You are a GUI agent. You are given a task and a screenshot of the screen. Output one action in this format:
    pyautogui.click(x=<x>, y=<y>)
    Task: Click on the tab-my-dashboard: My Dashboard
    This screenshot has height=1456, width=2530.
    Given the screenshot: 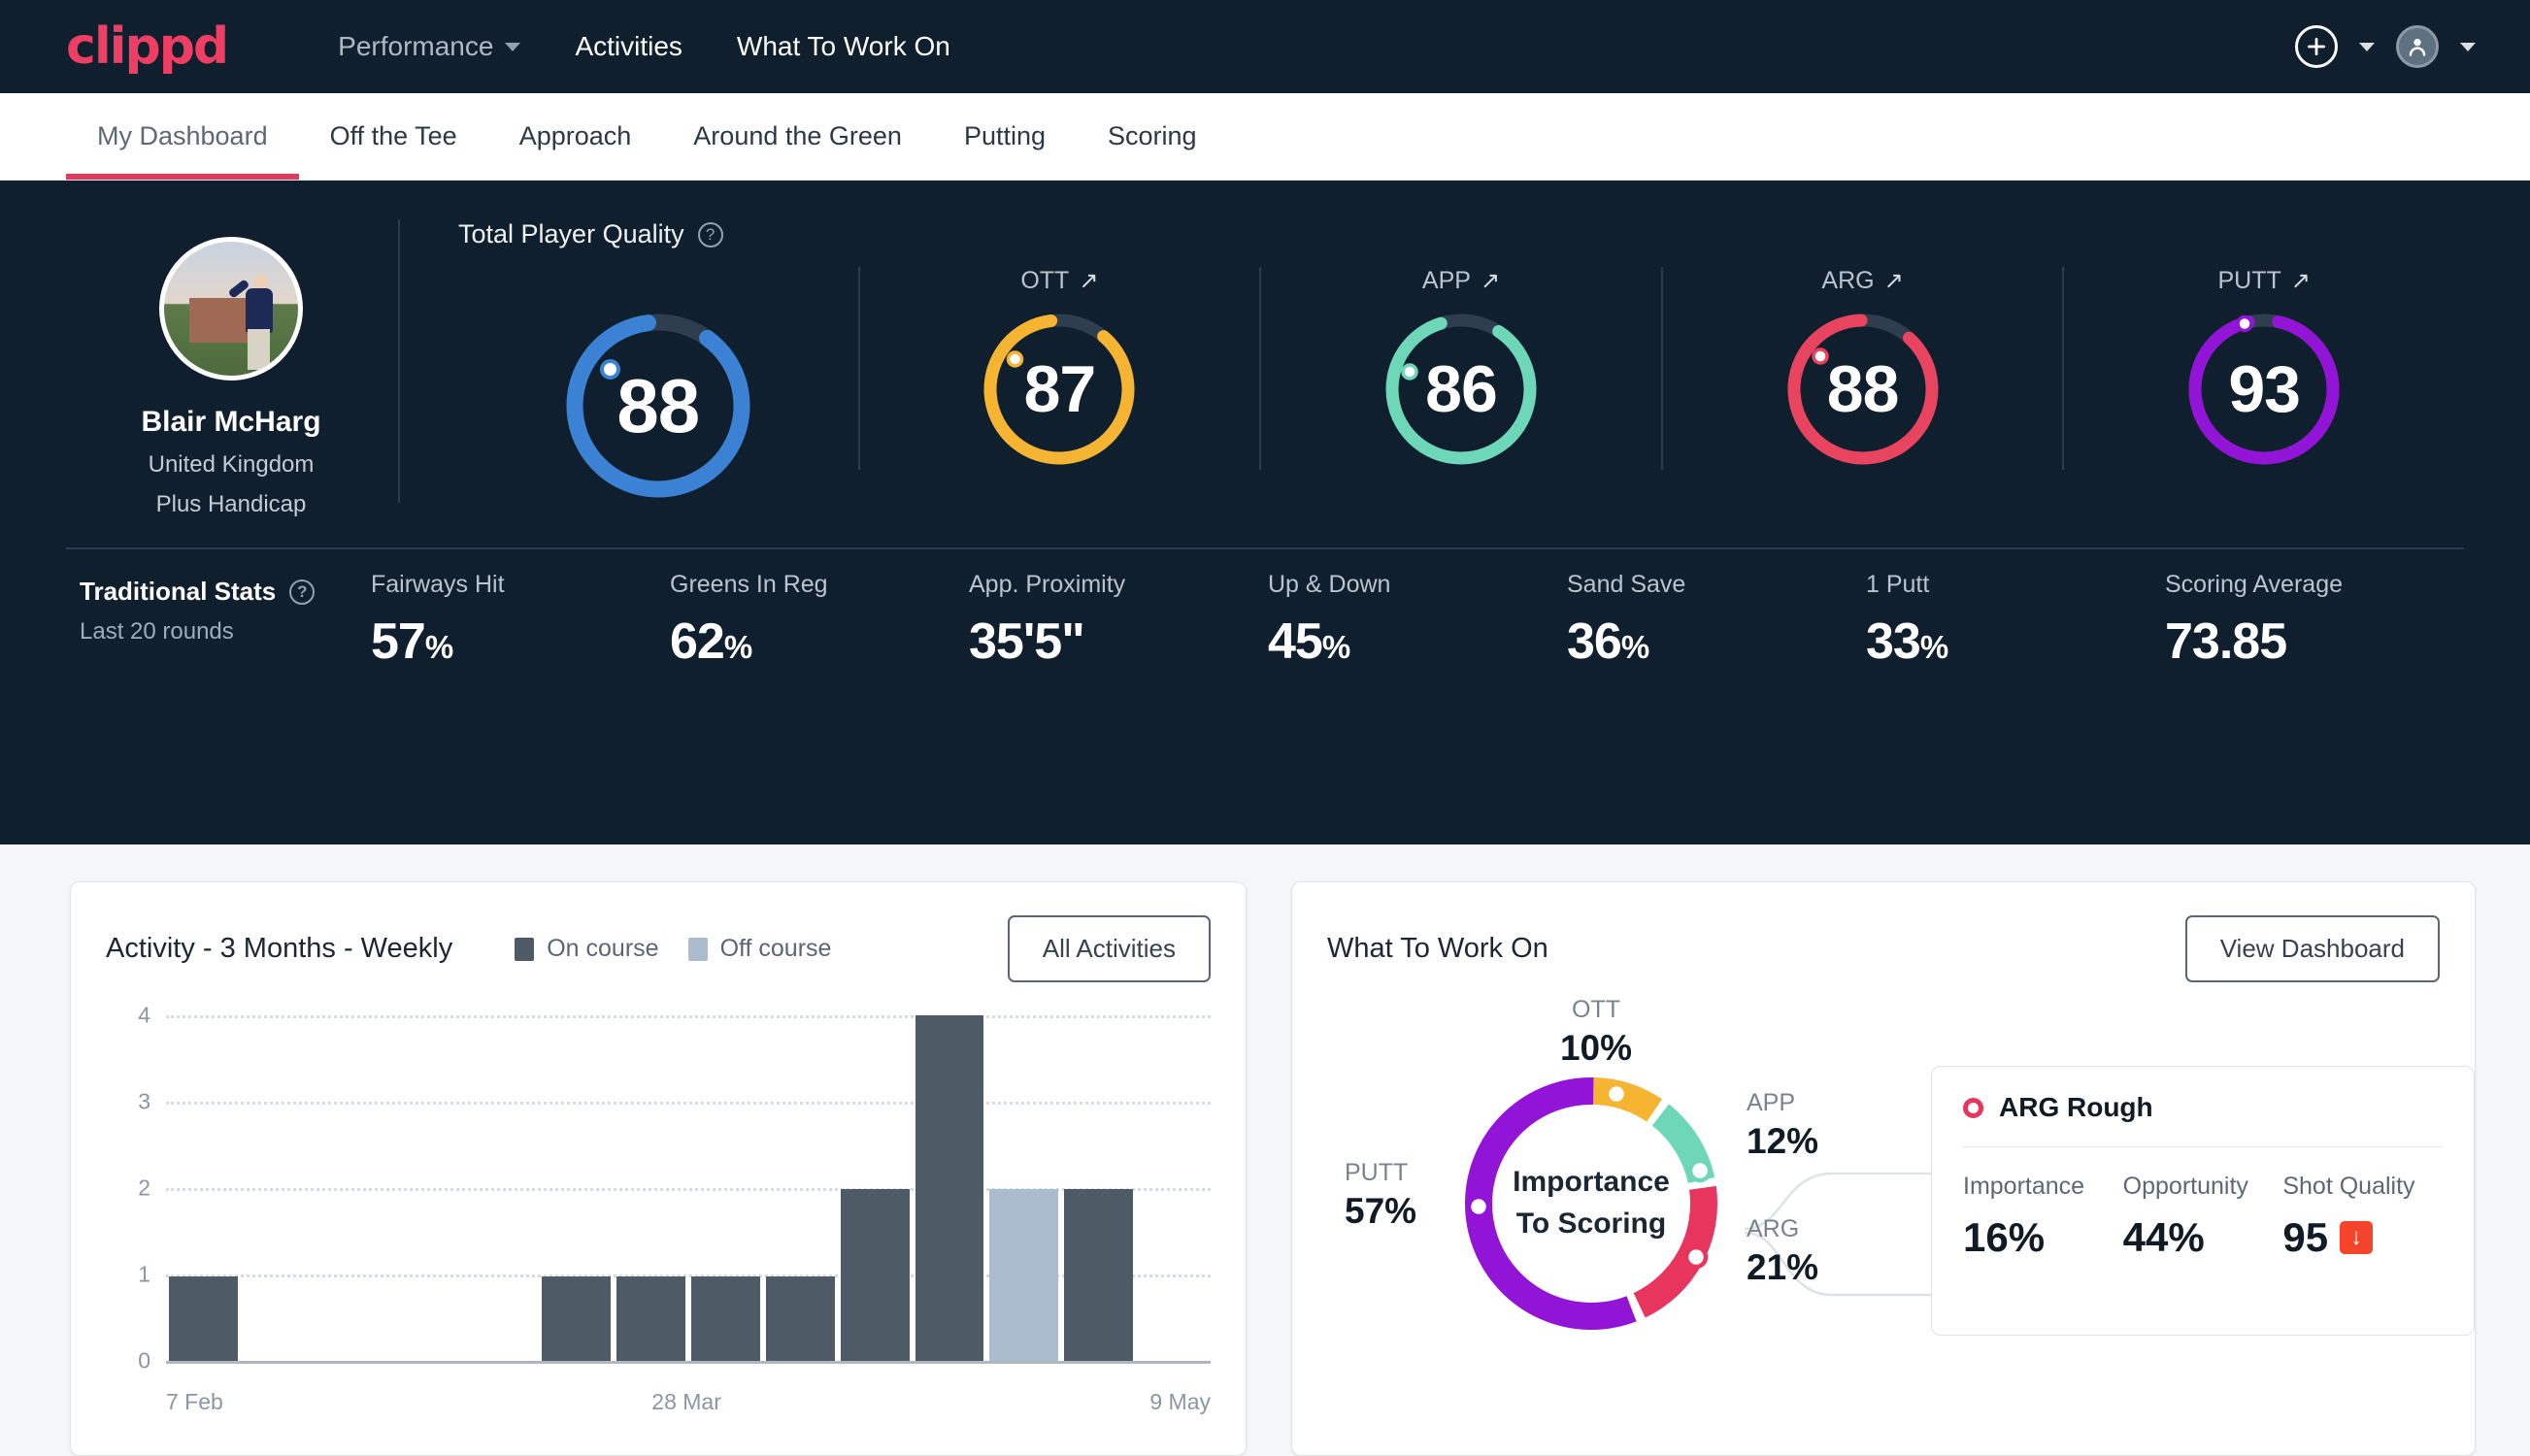 What is the action you would take?
    pyautogui.click(x=182, y=136)
    